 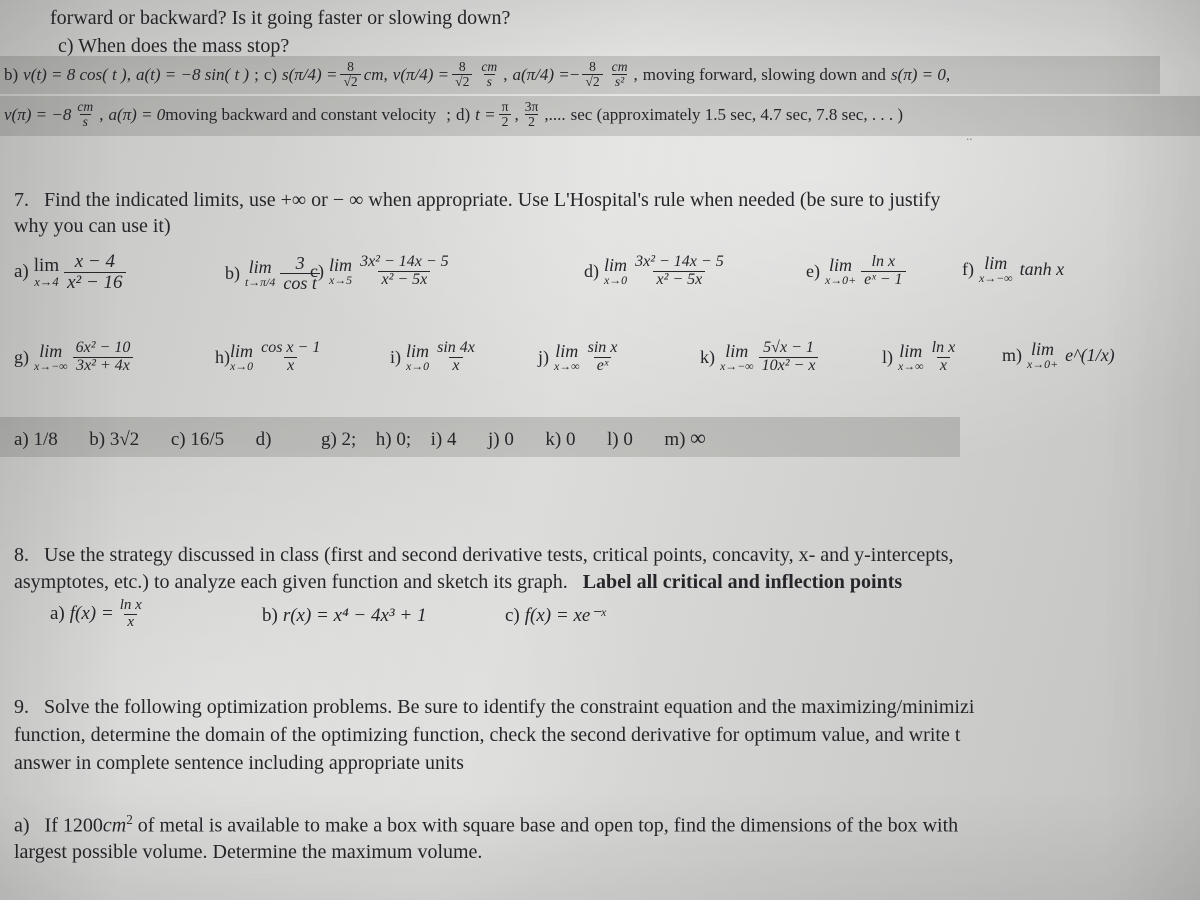 What do you see at coordinates (602, 356) in the screenshot?
I see `limit-7j-fraction: sin x eˣ` at bounding box center [602, 356].